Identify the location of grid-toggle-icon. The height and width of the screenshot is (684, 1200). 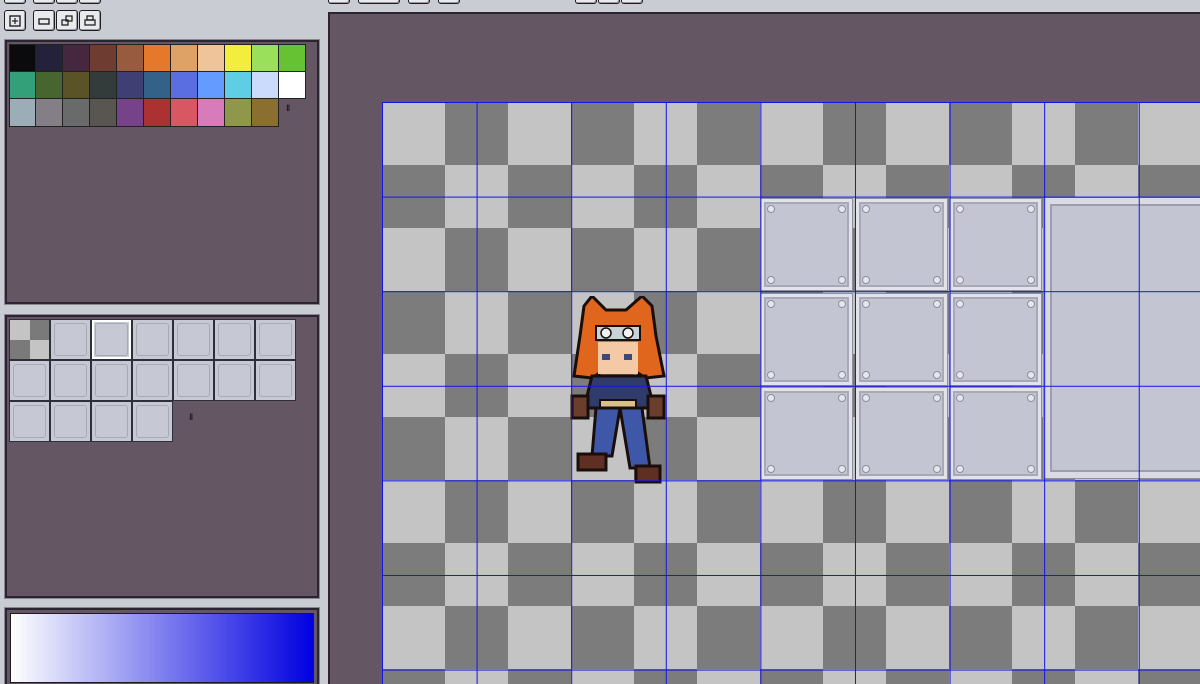
(15, 20).